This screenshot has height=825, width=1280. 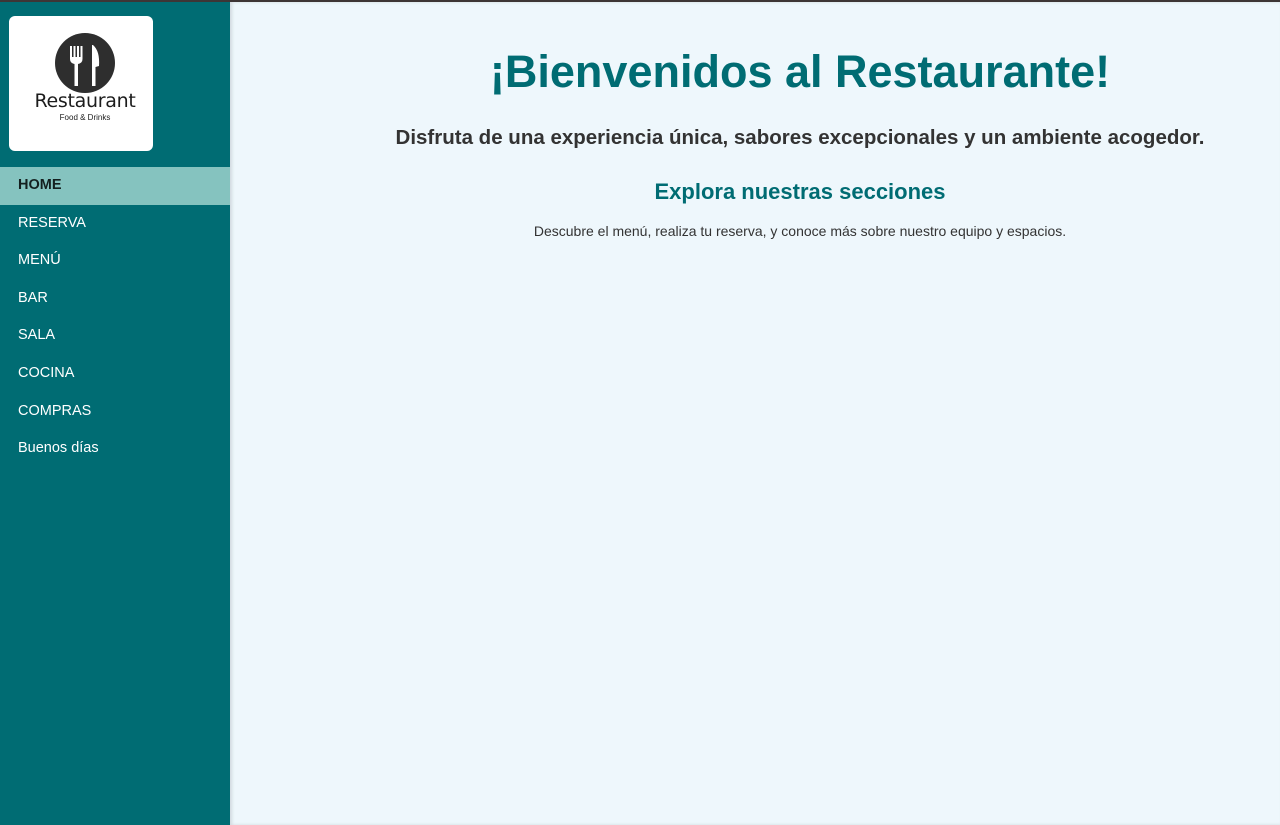 I want to click on sidebar-item-home: HOME, so click(x=115, y=186).